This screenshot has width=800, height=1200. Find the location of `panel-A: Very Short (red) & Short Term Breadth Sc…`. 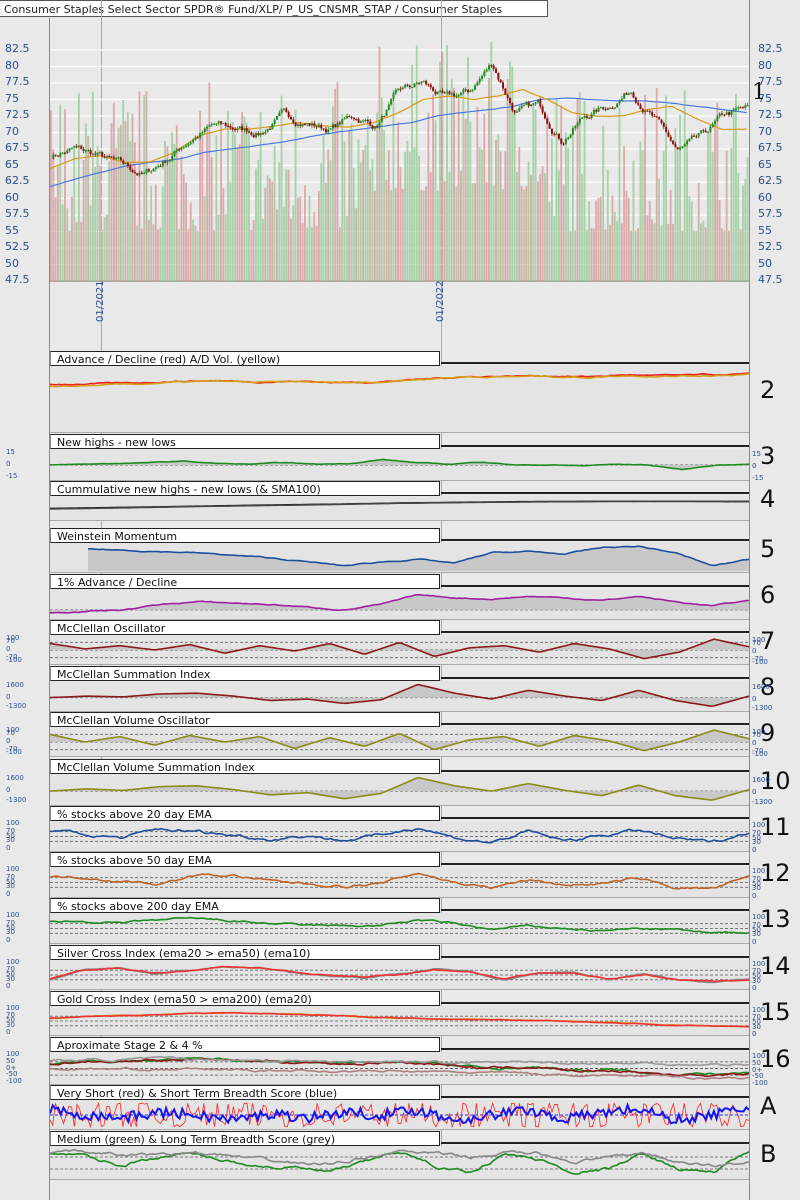

panel-A: Very Short (red) & Short Term Breadth Sc… is located at coordinates (399, 1107).